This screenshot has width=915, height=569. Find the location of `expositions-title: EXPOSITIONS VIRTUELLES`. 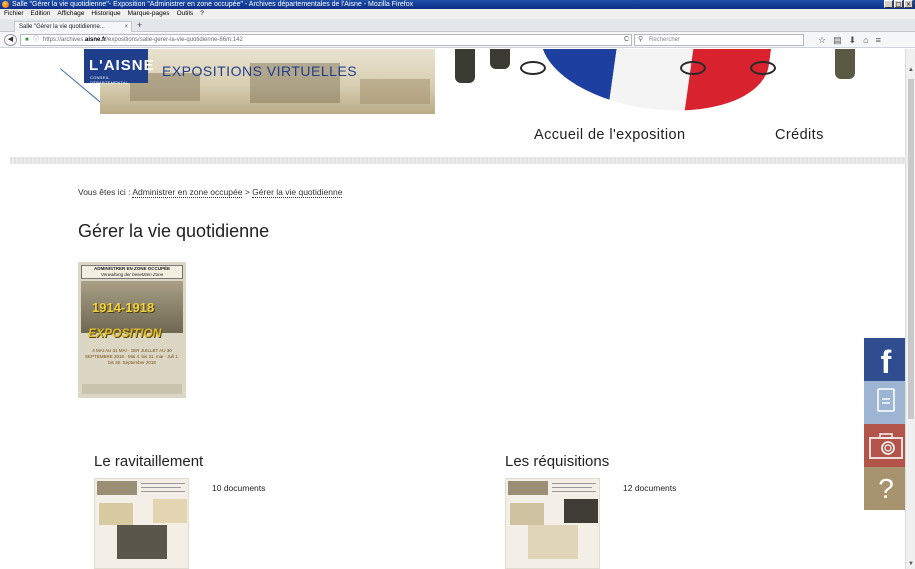

expositions-title: EXPOSITIONS VIRTUELLES is located at coordinates (259, 71).